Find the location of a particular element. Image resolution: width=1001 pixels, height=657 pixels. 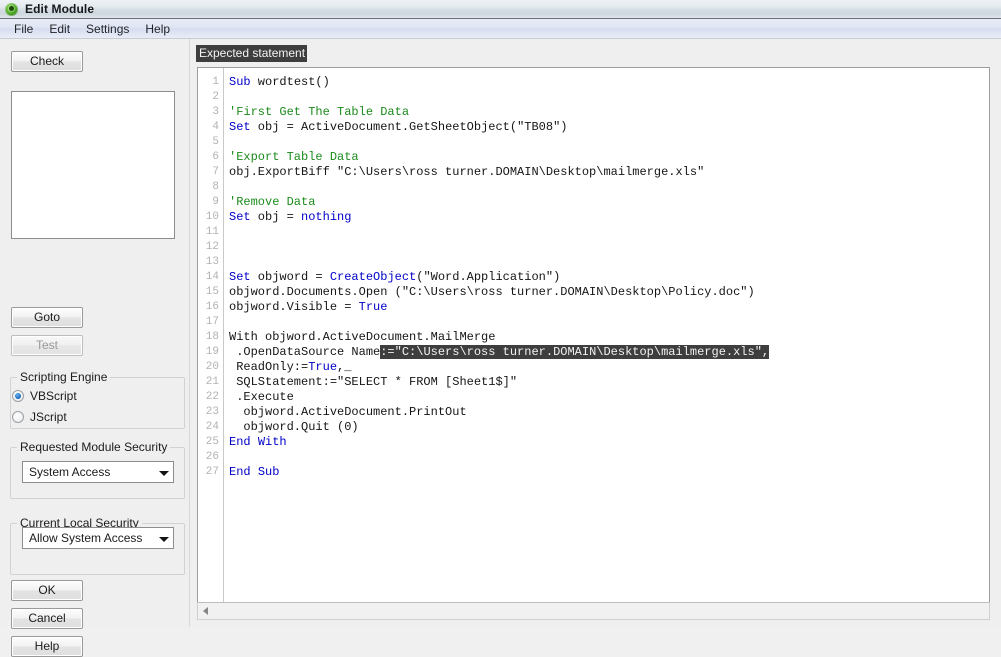

current-local-security-select: Allow System Access is located at coordinates (98, 538).